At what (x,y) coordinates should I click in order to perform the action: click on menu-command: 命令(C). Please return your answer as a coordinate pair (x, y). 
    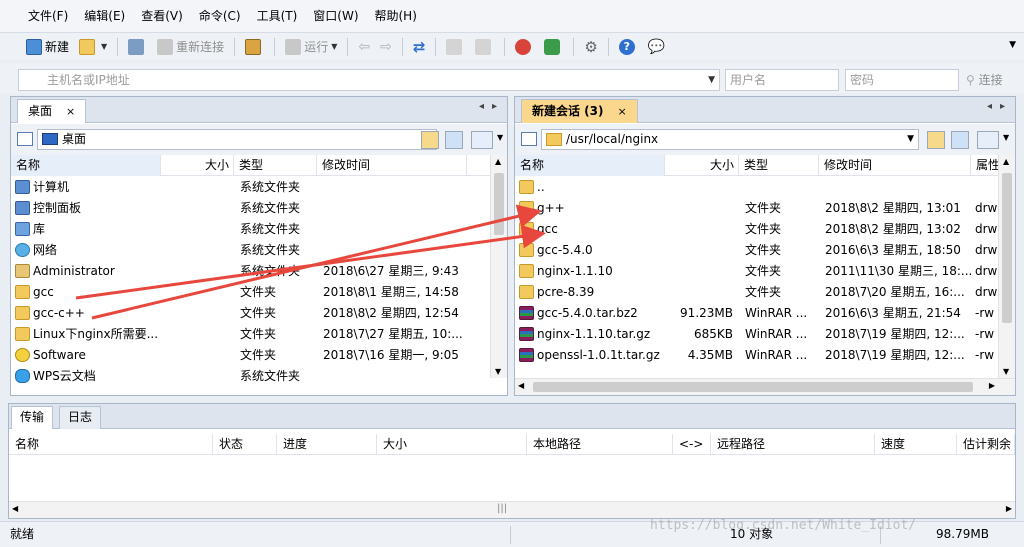
    Looking at the image, I should click on (220, 16).